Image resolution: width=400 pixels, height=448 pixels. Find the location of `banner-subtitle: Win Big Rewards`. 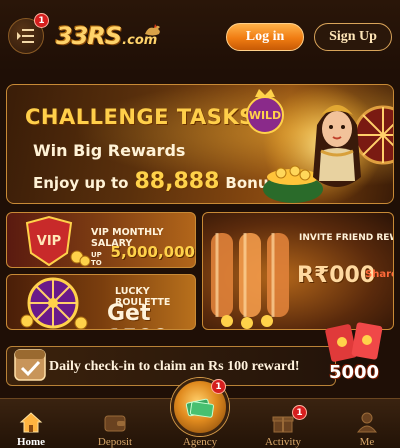

banner-subtitle: Win Big Rewards is located at coordinates (109, 150).